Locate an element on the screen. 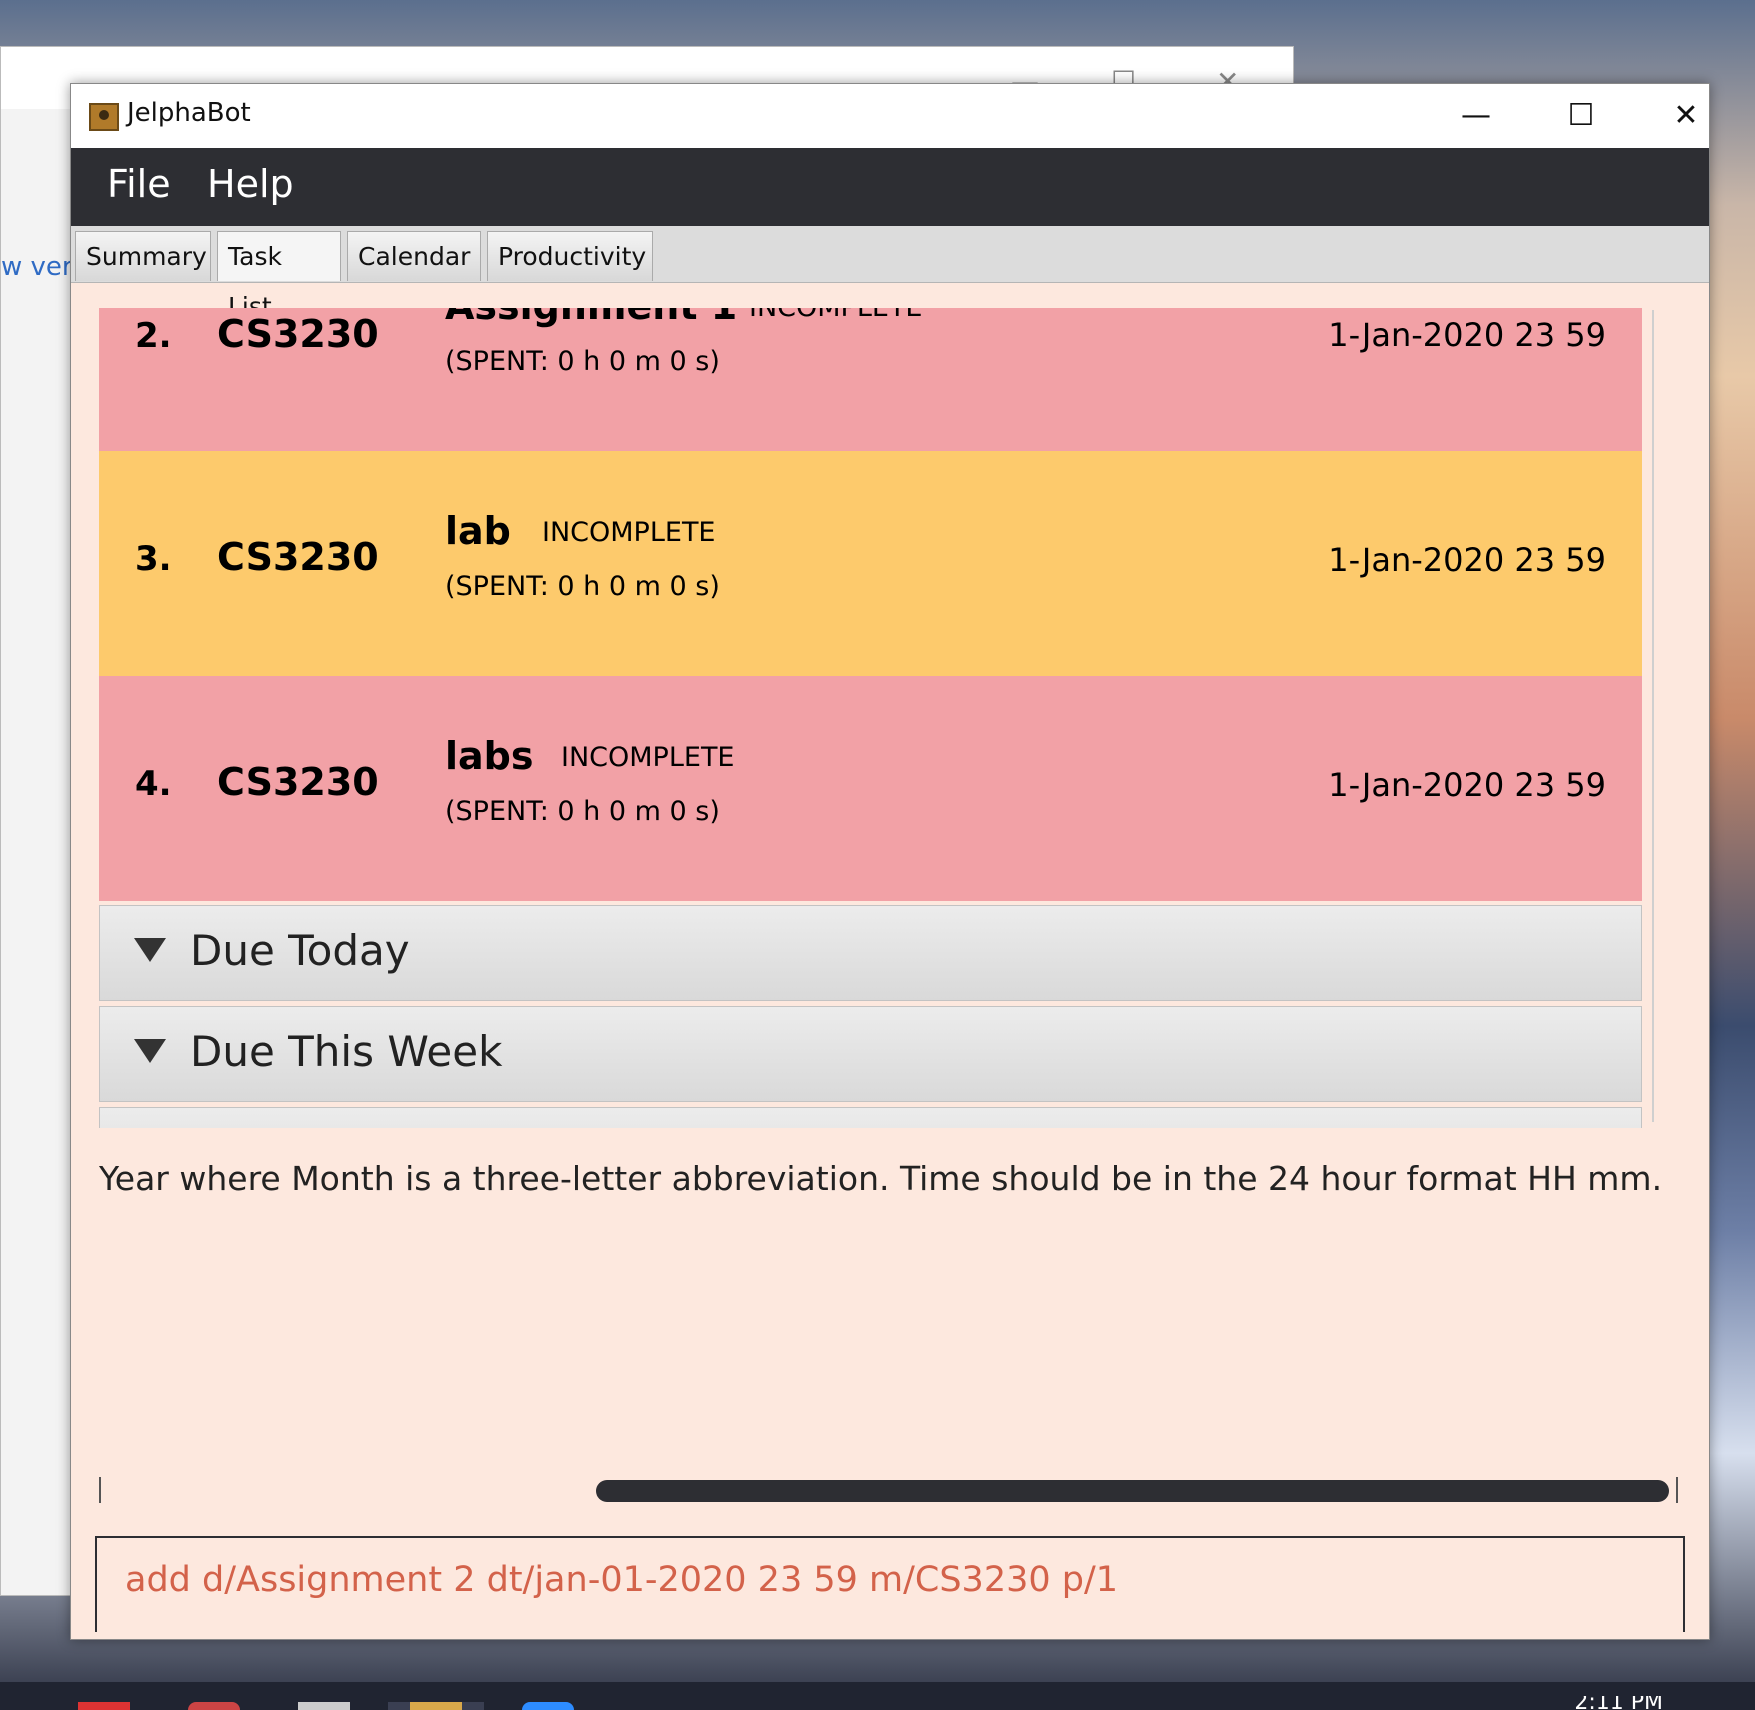 This screenshot has width=1755, height=1710. task-index: 2. is located at coordinates (153, 336).